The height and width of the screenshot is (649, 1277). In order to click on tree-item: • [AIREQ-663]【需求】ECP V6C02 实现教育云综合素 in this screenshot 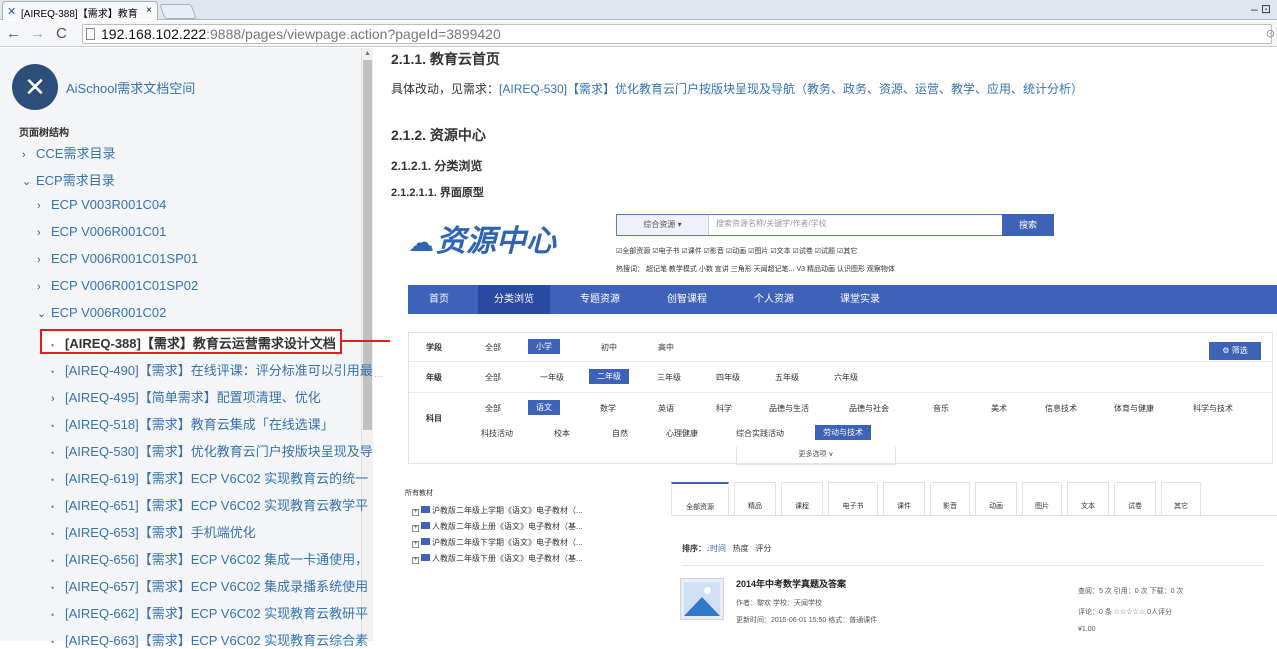, I will do `click(209, 639)`.